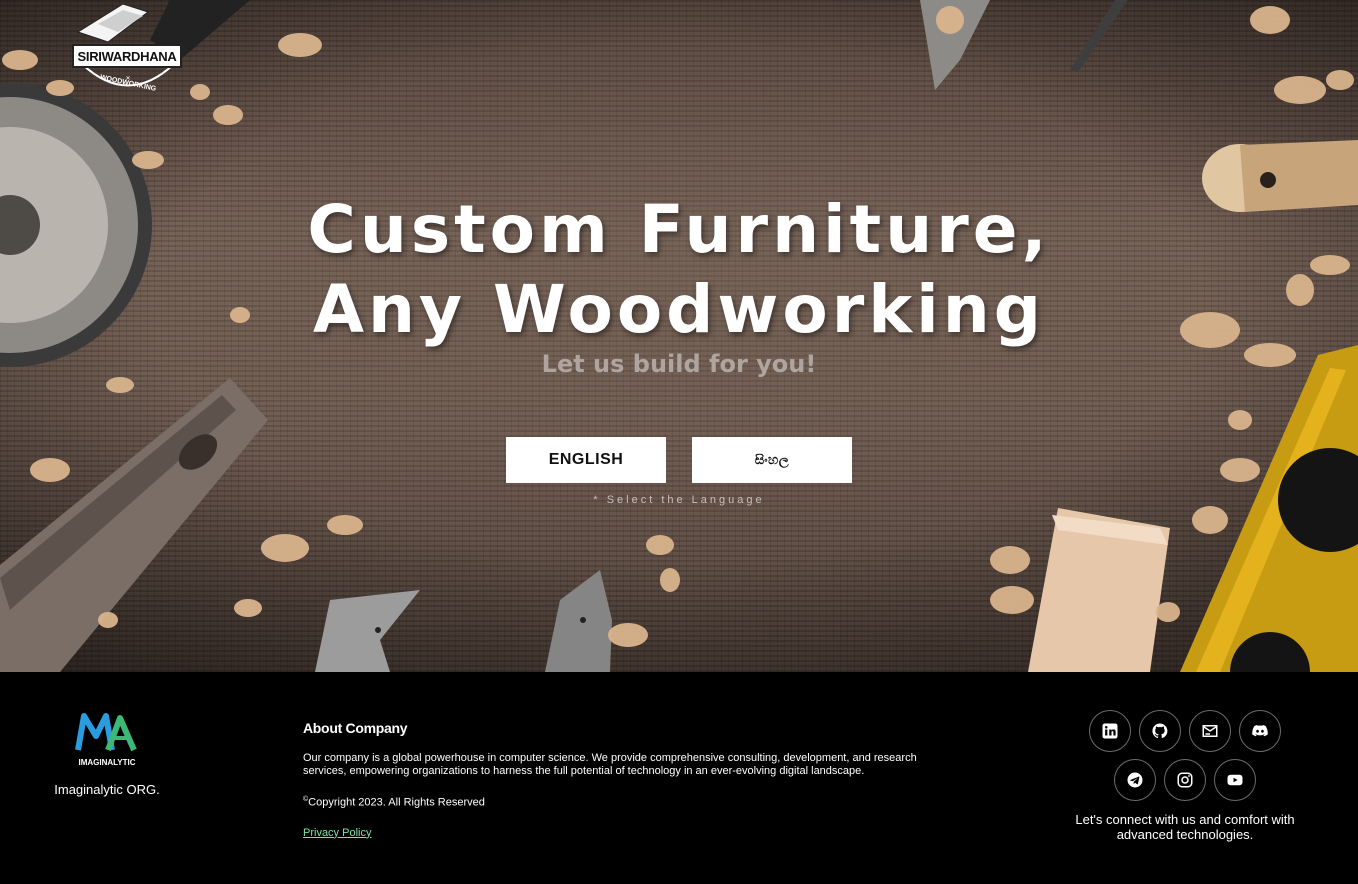 The image size is (1358, 884). I want to click on sinhala-language-button: සිංහල, so click(772, 460).